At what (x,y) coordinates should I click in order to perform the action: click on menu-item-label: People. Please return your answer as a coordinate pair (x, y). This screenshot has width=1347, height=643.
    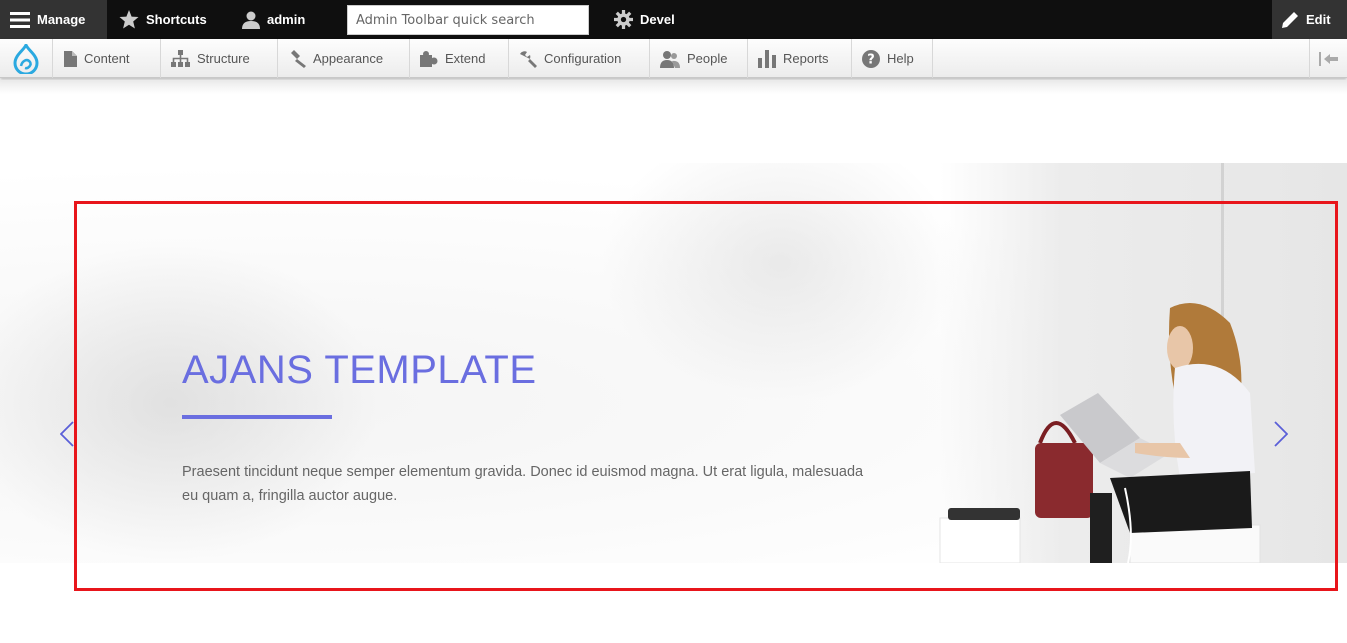
    Looking at the image, I should click on (707, 58).